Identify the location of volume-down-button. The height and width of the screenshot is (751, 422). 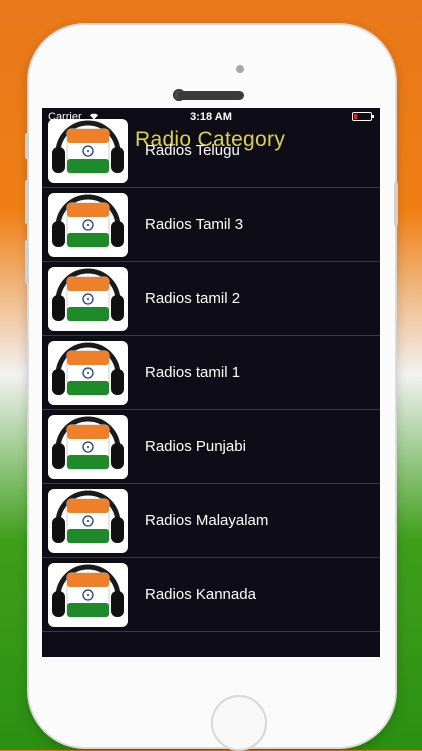
(27, 262).